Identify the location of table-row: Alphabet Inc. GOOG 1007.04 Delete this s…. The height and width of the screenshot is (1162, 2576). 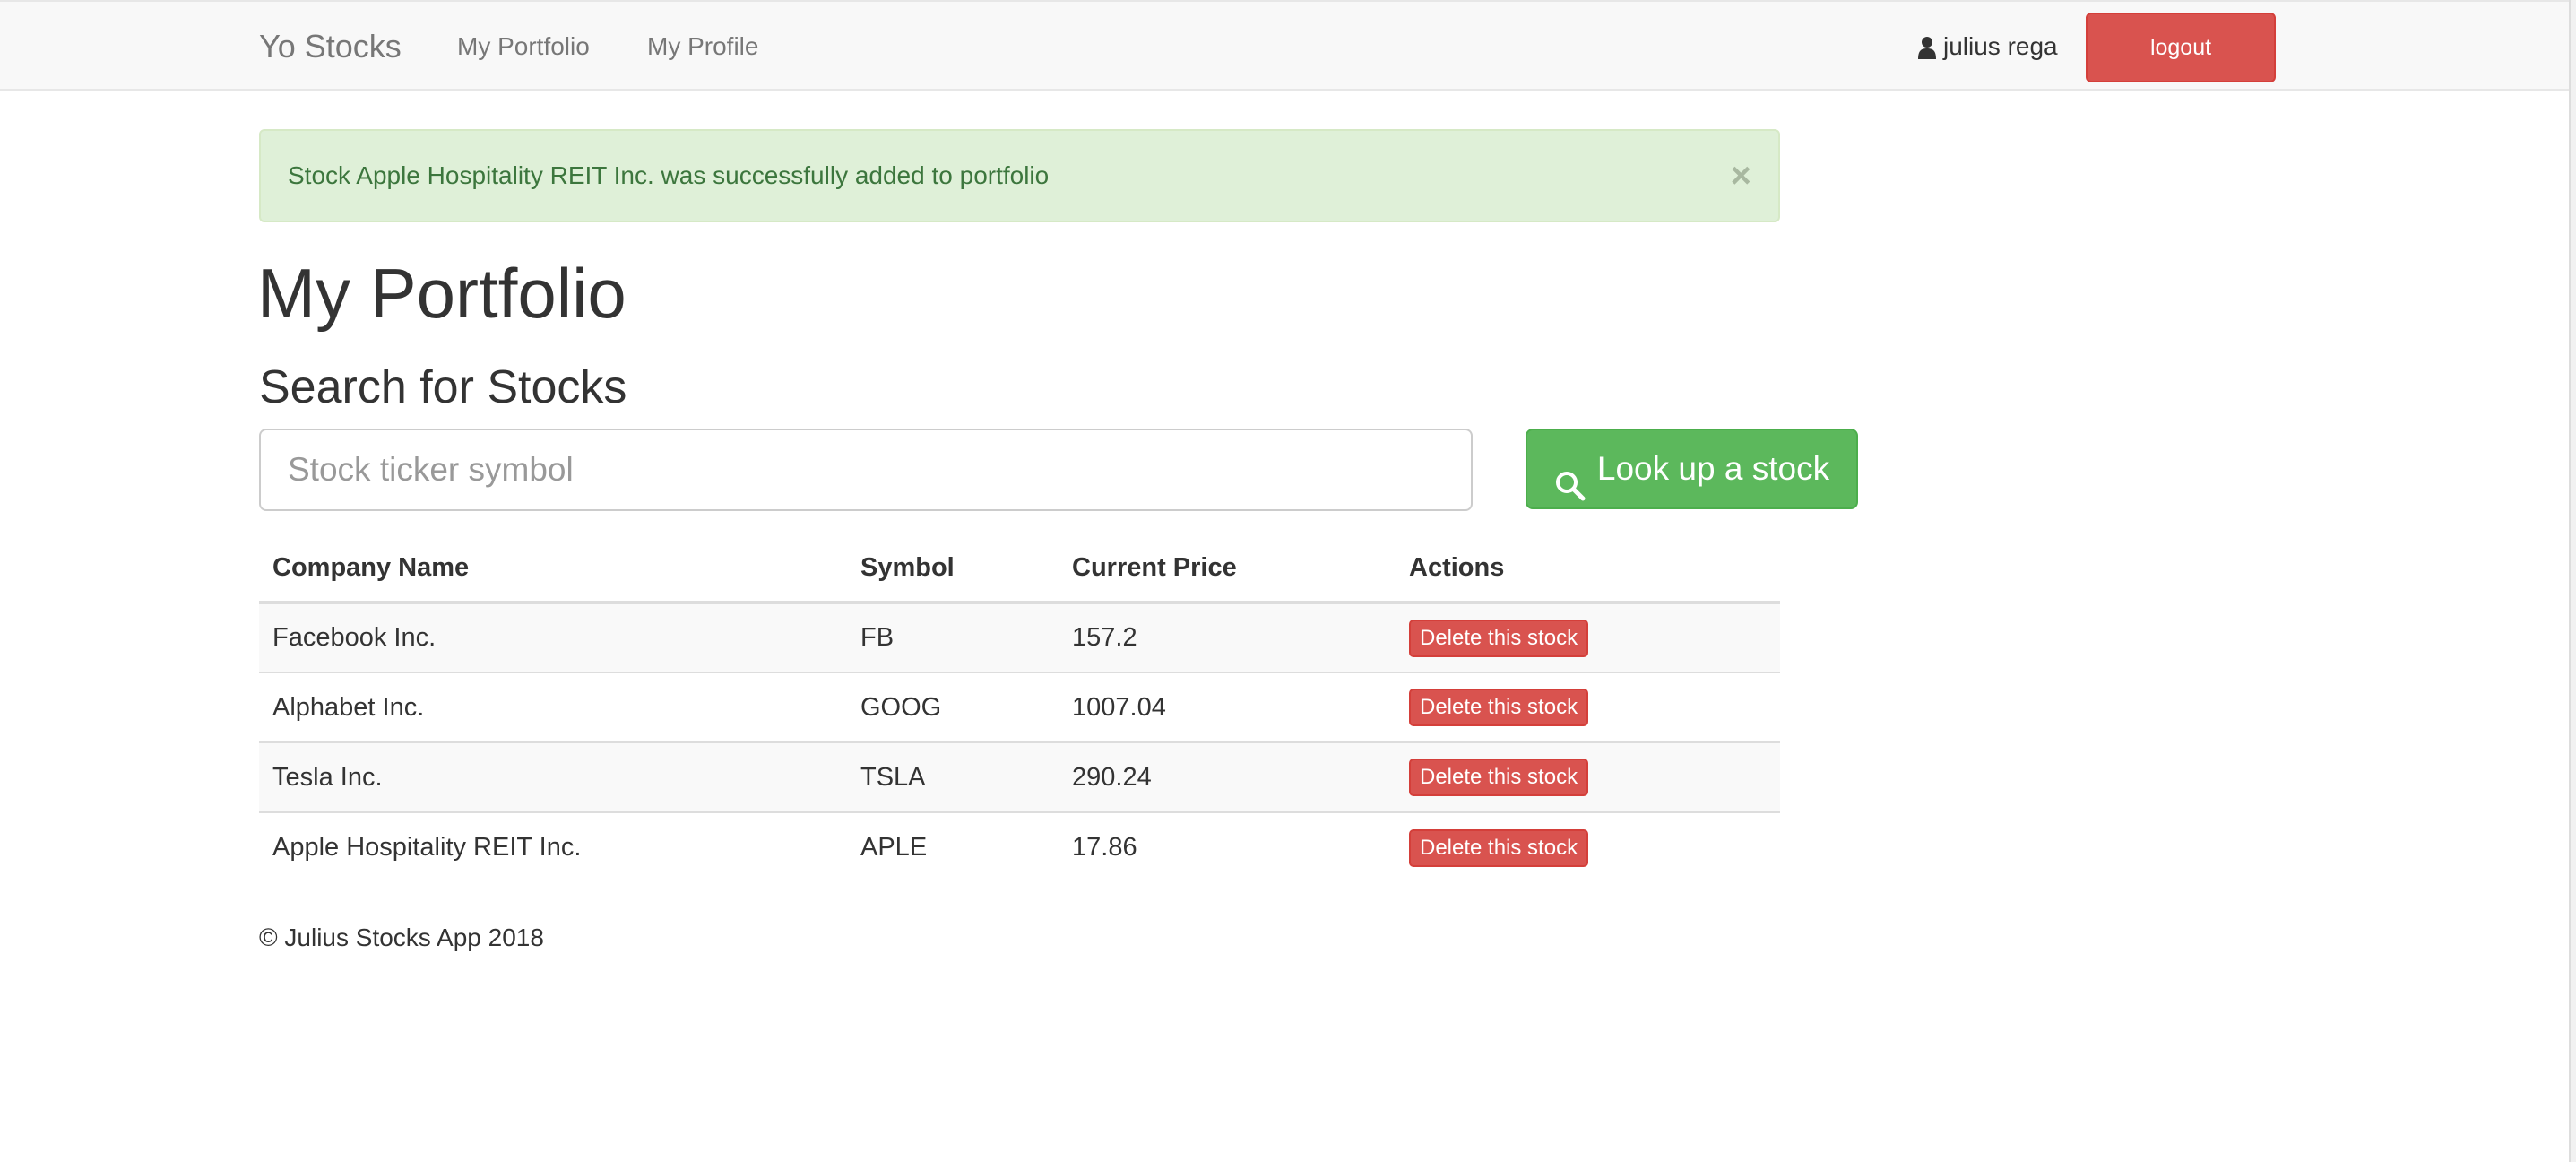
(1019, 707).